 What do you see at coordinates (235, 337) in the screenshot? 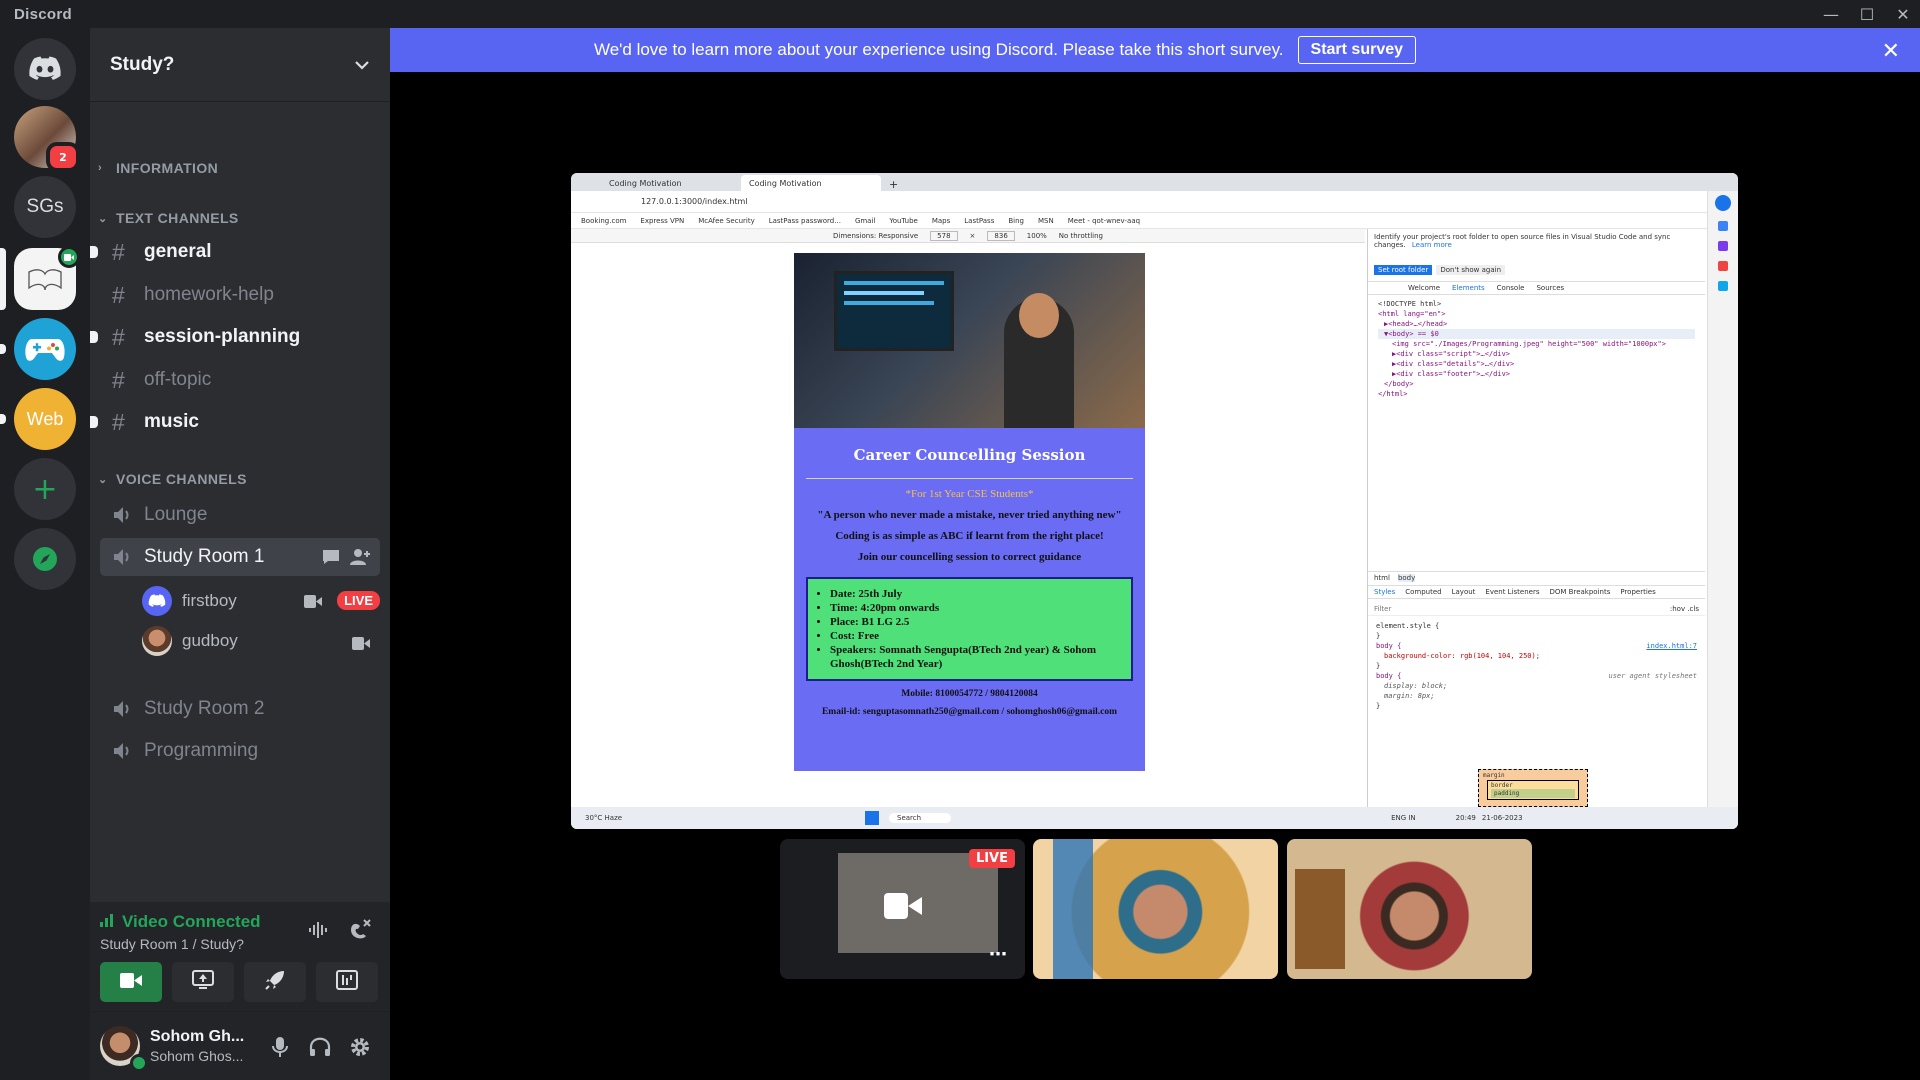
I see `channel-session-planning: # session-planning` at bounding box center [235, 337].